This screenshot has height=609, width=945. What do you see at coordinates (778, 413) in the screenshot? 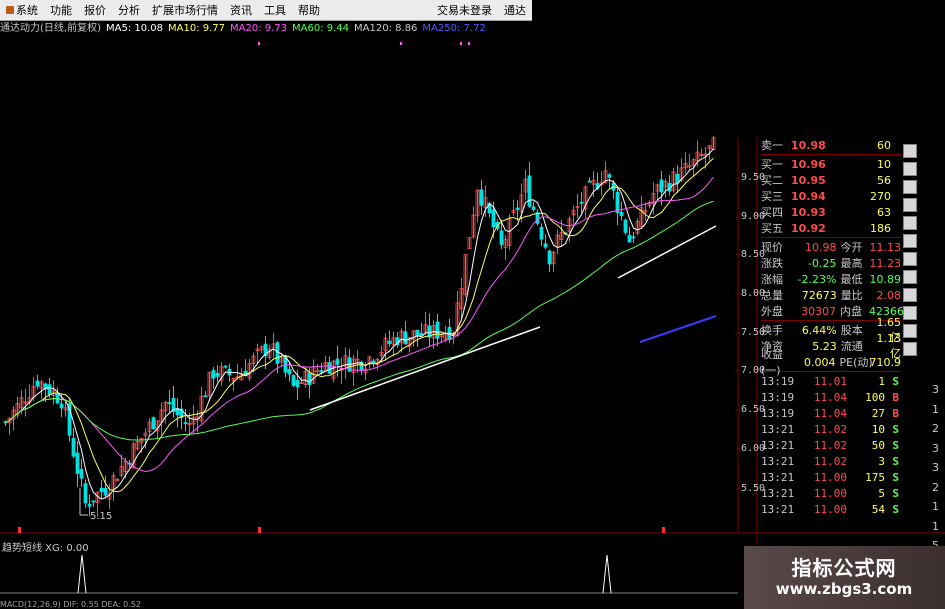
I see `tick-time: 13:19` at bounding box center [778, 413].